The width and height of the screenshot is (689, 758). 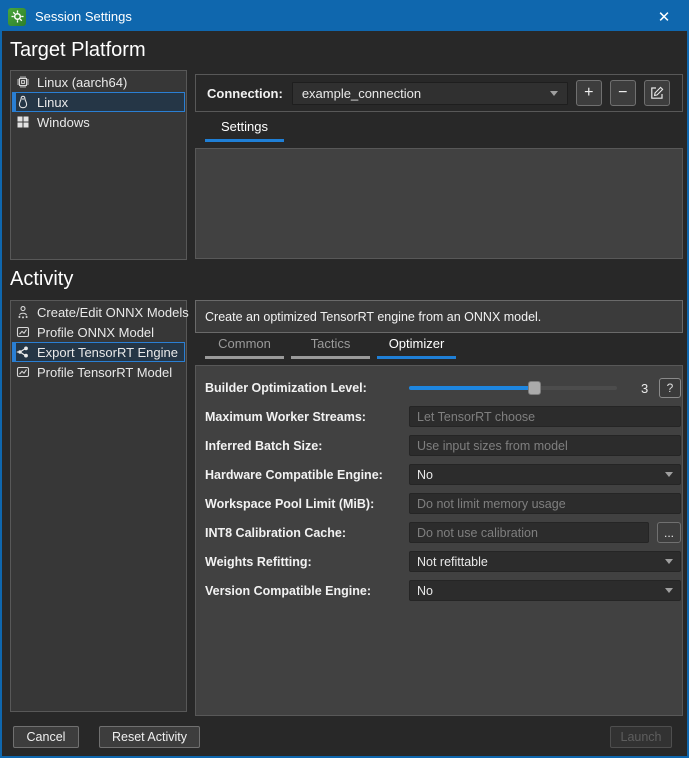 I want to click on connection-group: Connection: example_connection + −, so click(x=439, y=93).